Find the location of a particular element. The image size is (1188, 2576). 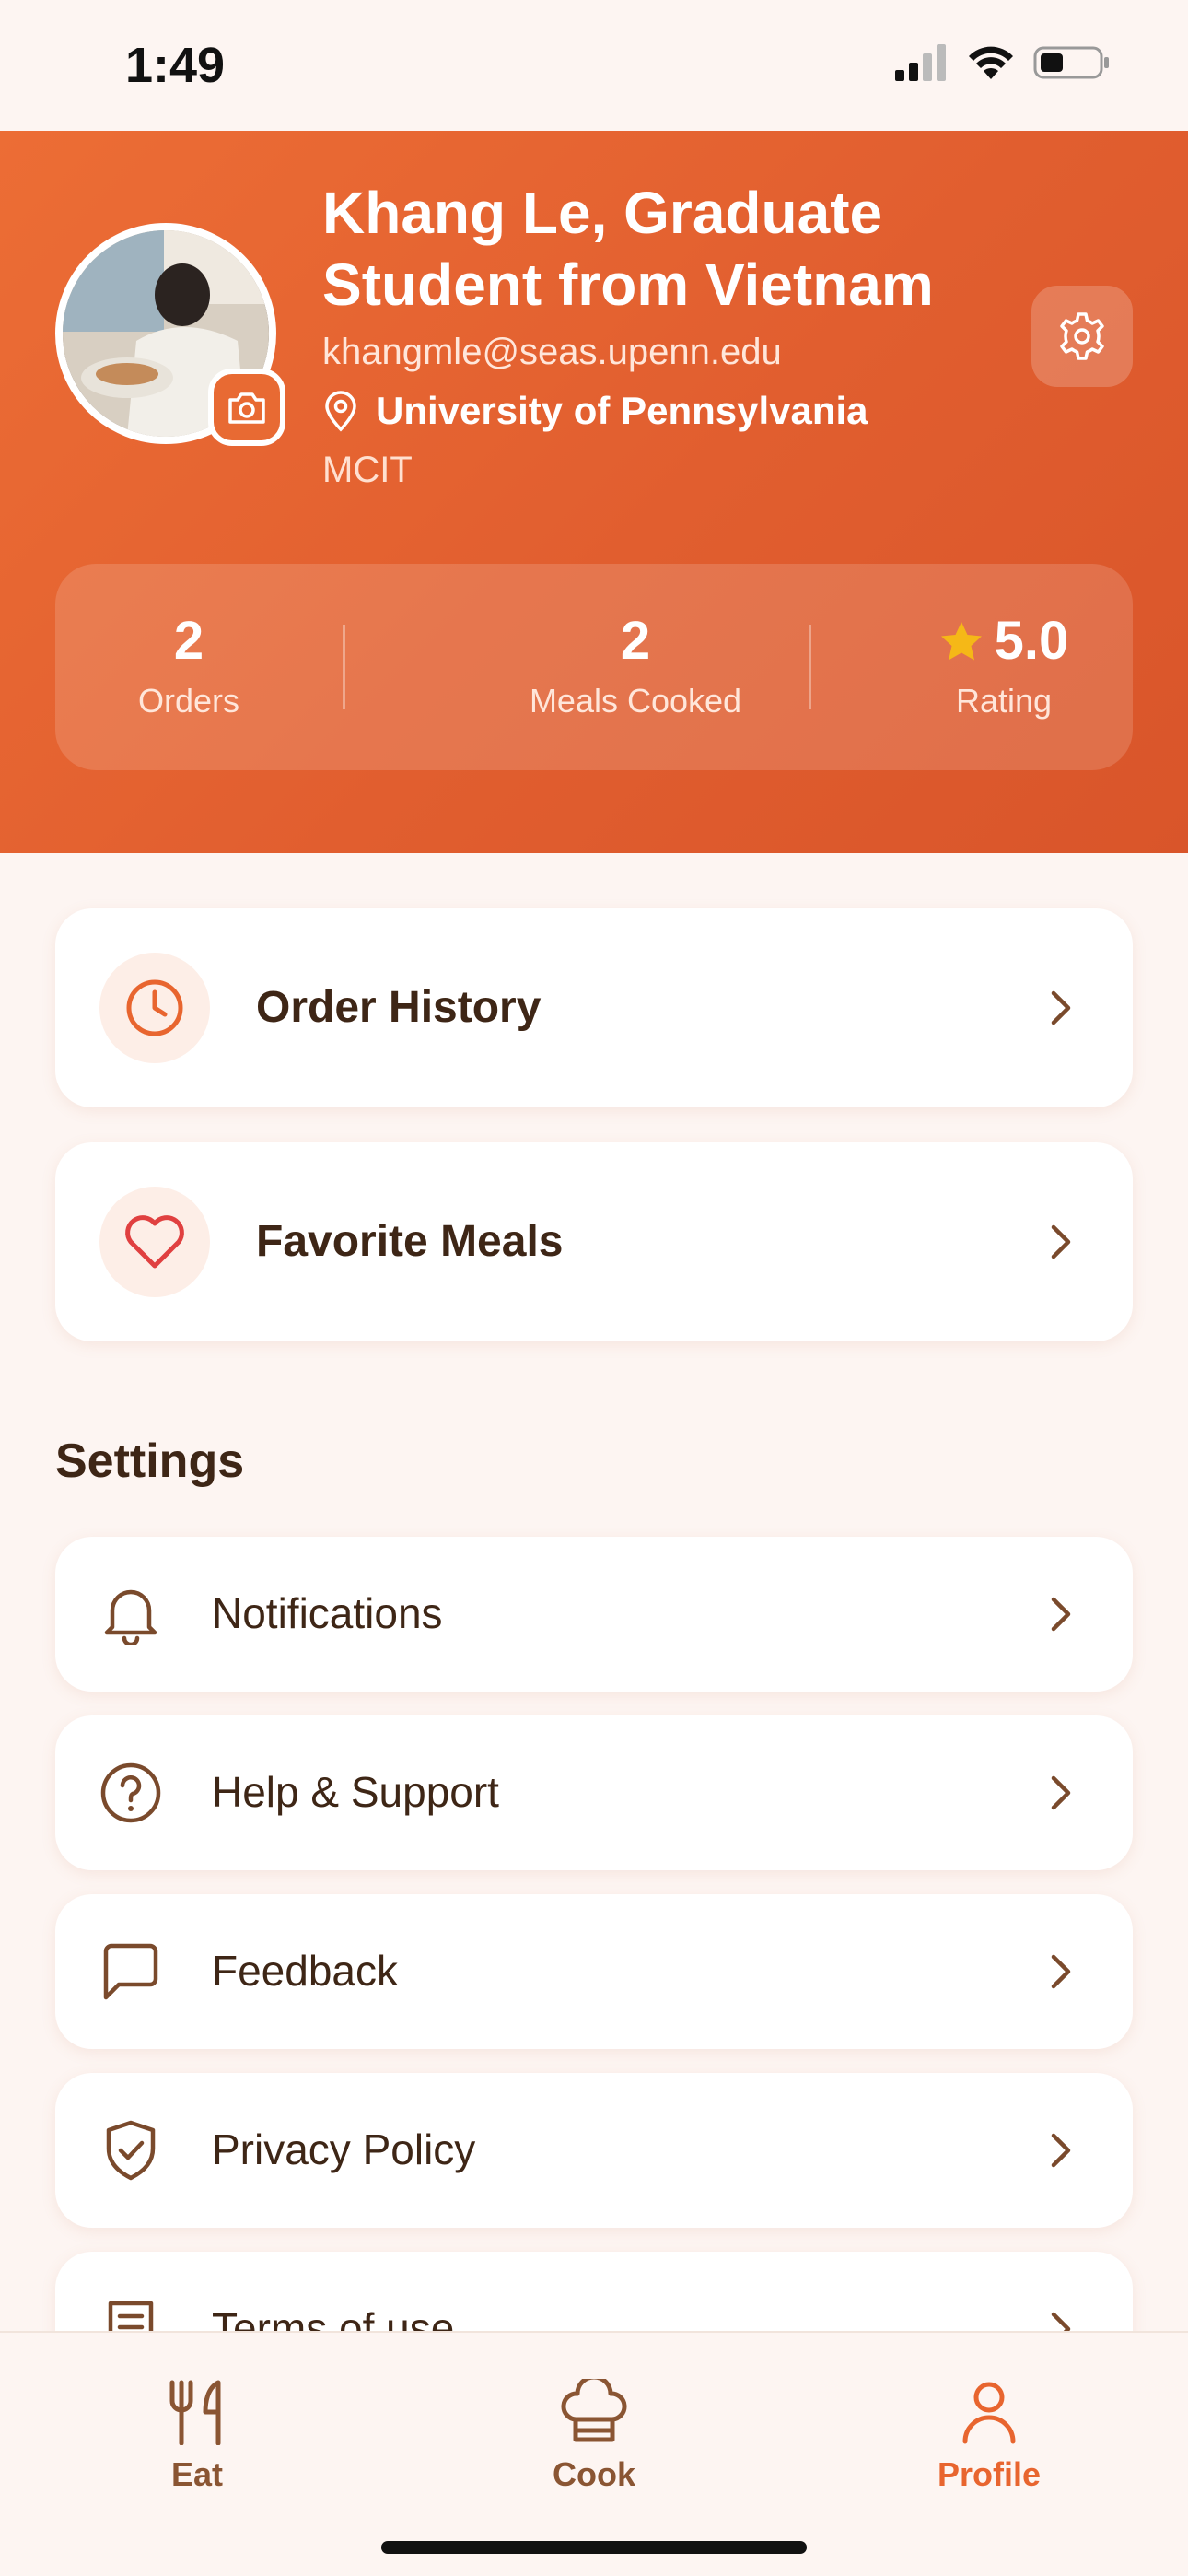

status-bar: 1:49 is located at coordinates (594, 65).